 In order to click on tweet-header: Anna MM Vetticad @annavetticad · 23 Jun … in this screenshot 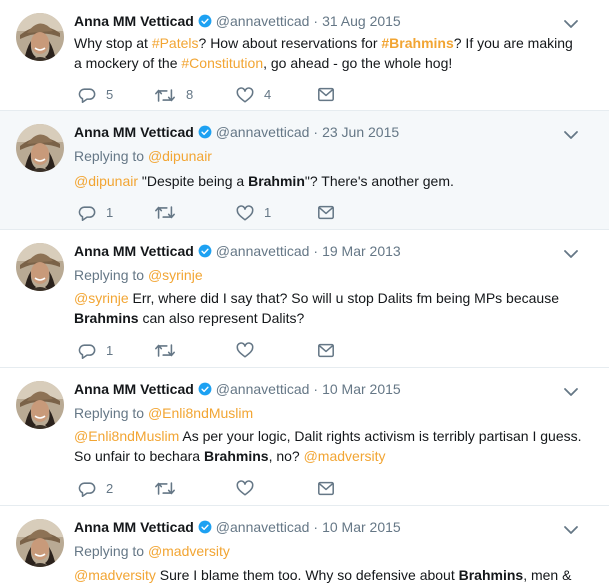, I will do `click(236, 132)`.